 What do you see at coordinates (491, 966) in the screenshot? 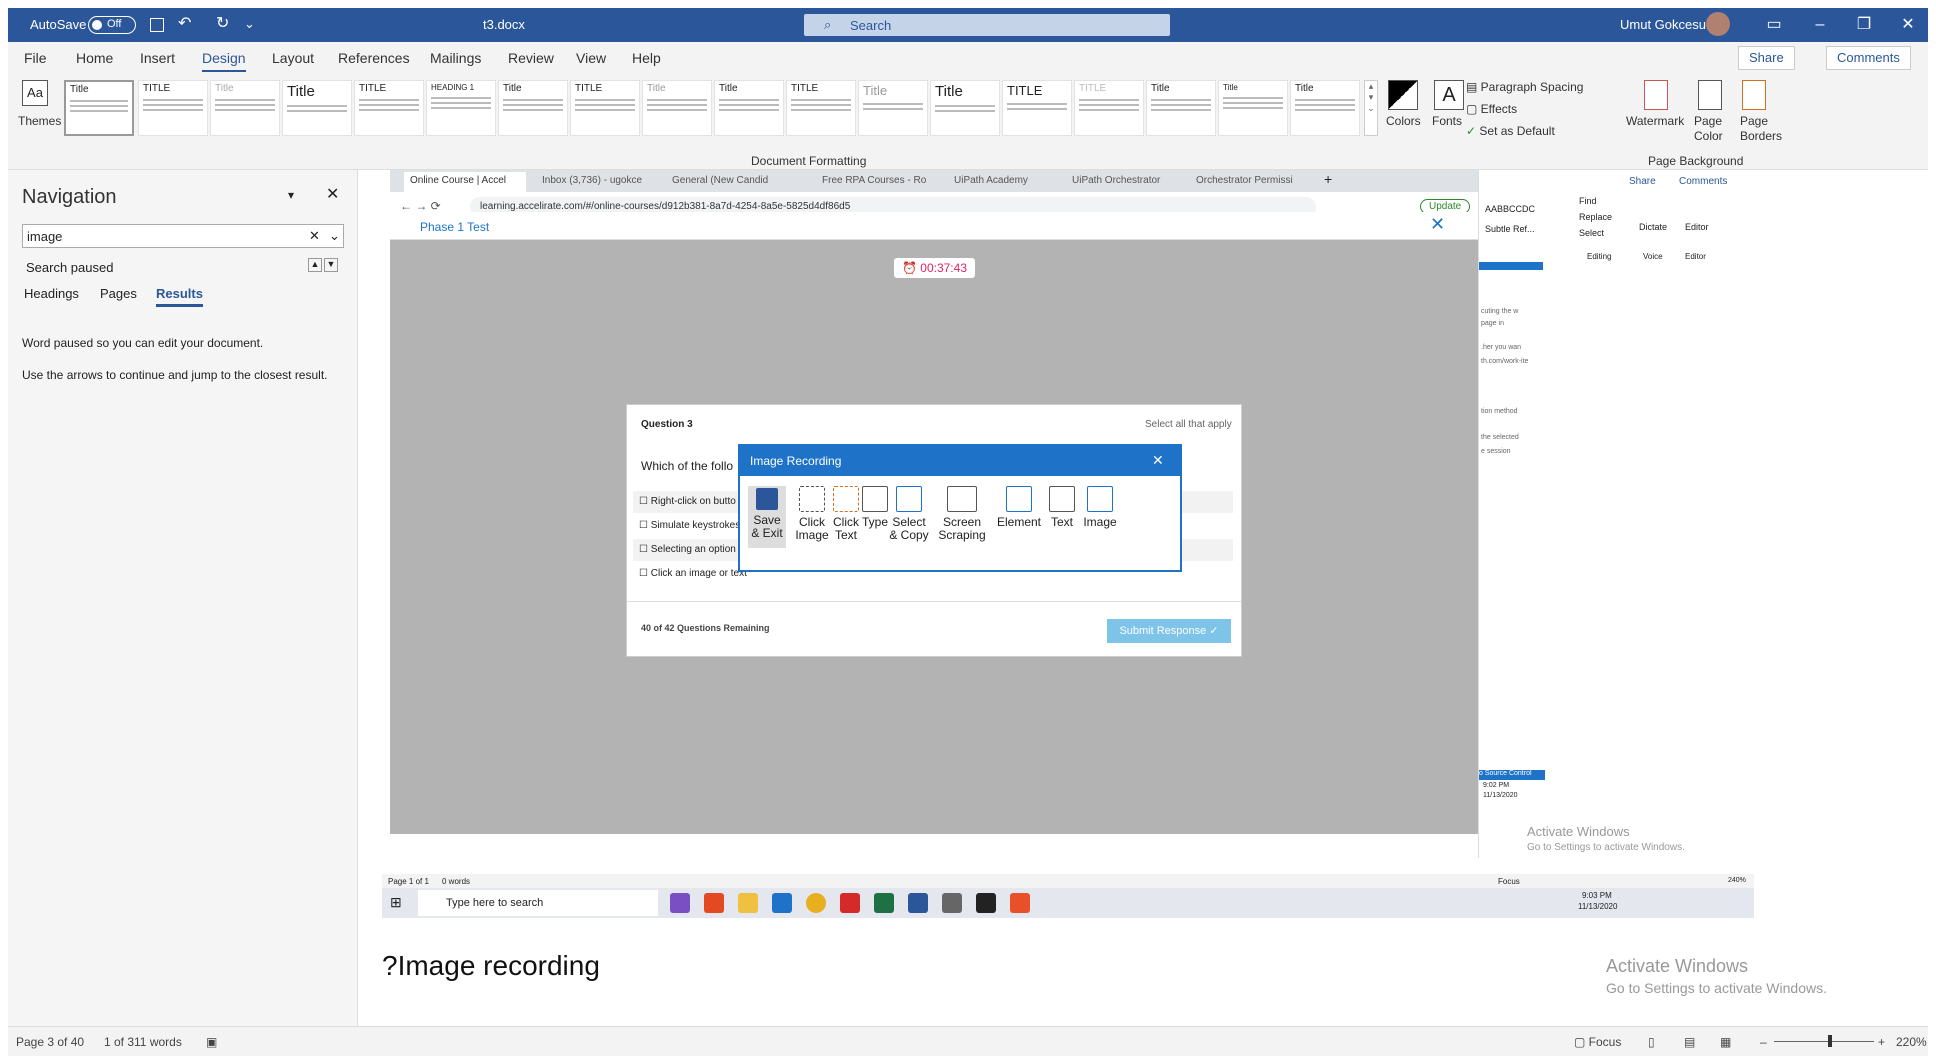
I see `document-heading: ?Image recording` at bounding box center [491, 966].